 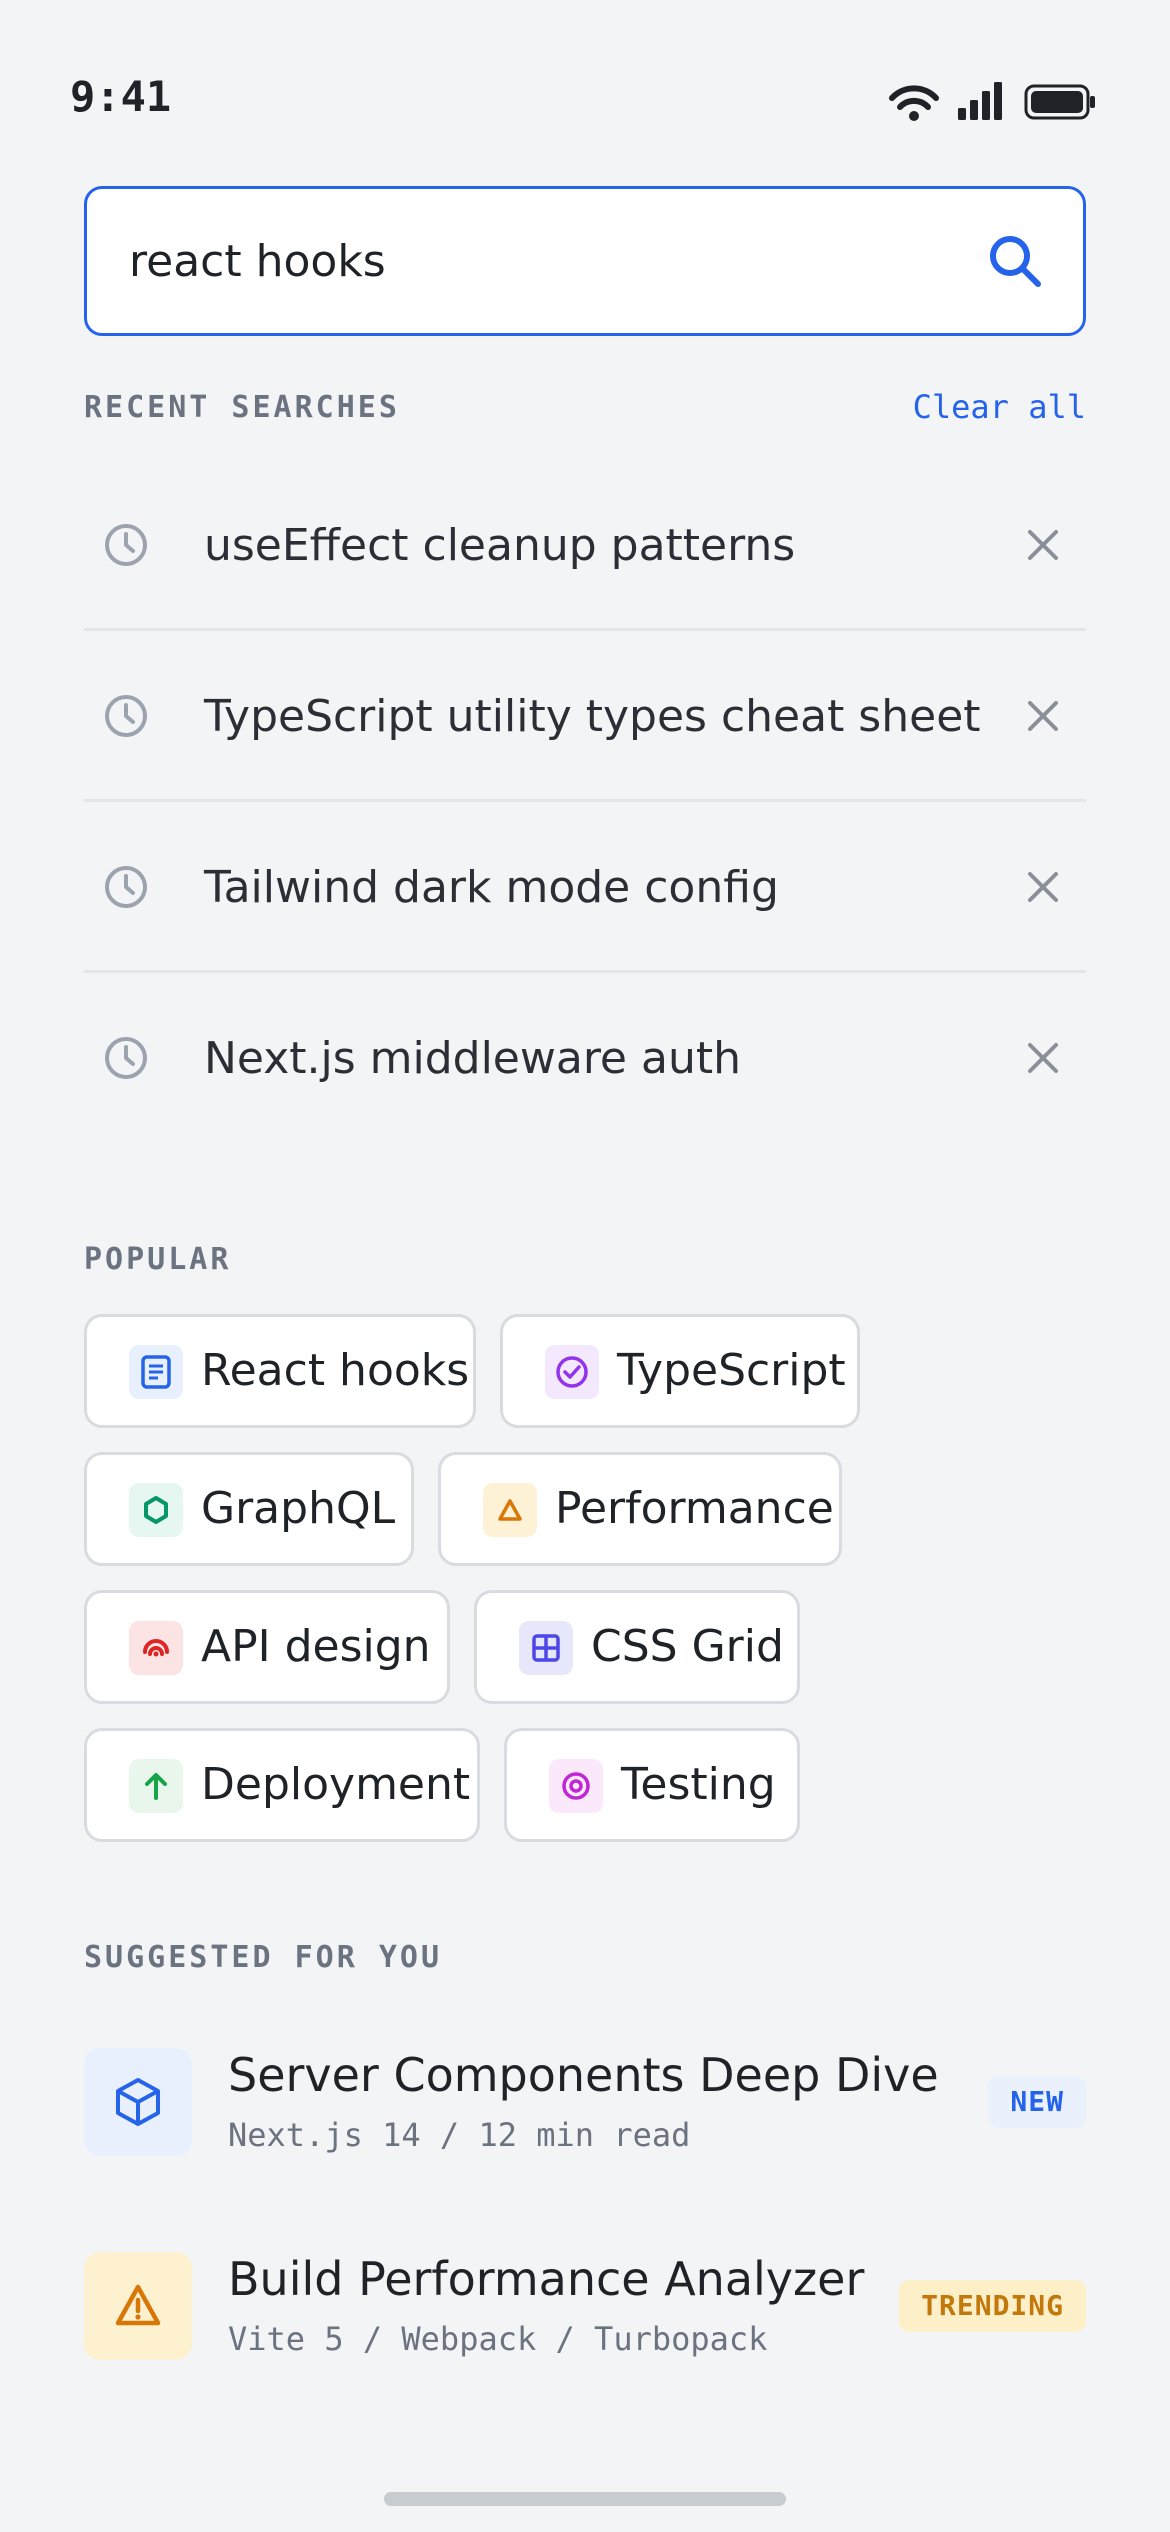 I want to click on trending-badge: TRENDING, so click(x=992, y=2306).